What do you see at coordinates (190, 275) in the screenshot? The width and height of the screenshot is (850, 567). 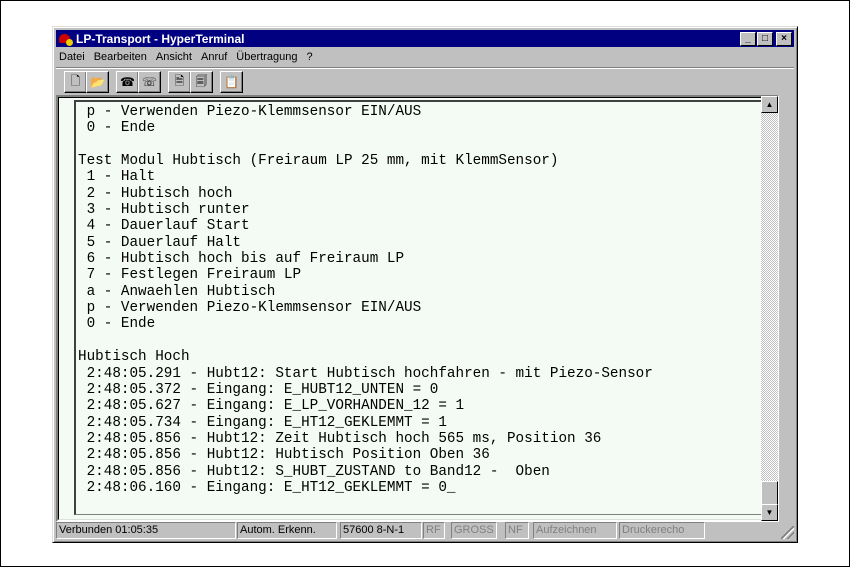 I see `terminal-line: 7 - Festlegen Freiraum LP` at bounding box center [190, 275].